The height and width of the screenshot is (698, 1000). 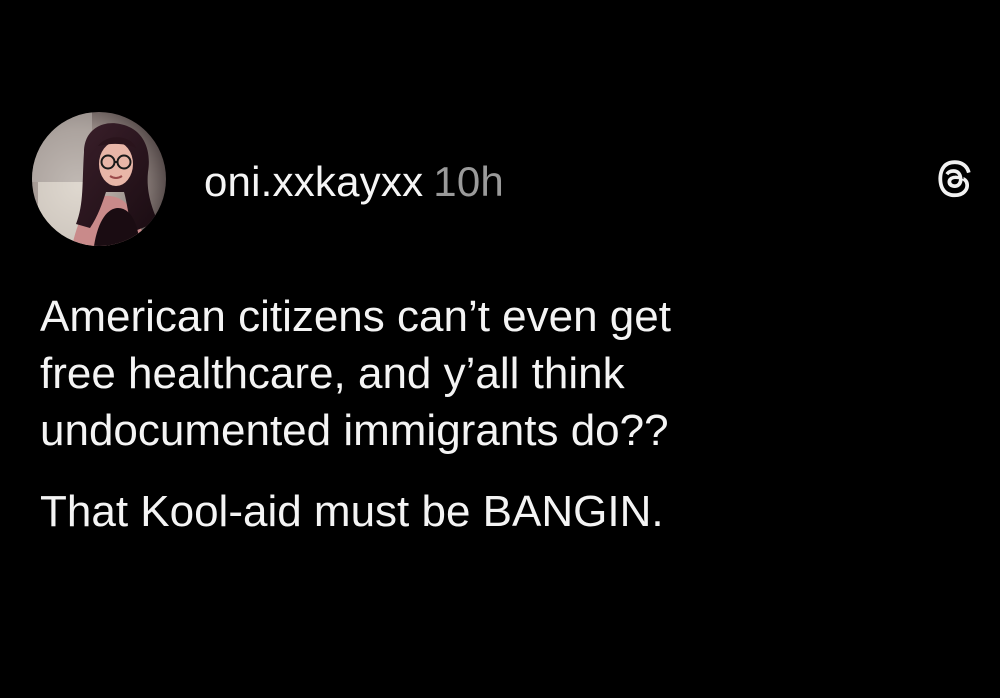 I want to click on avatar-photo, so click(x=99, y=179).